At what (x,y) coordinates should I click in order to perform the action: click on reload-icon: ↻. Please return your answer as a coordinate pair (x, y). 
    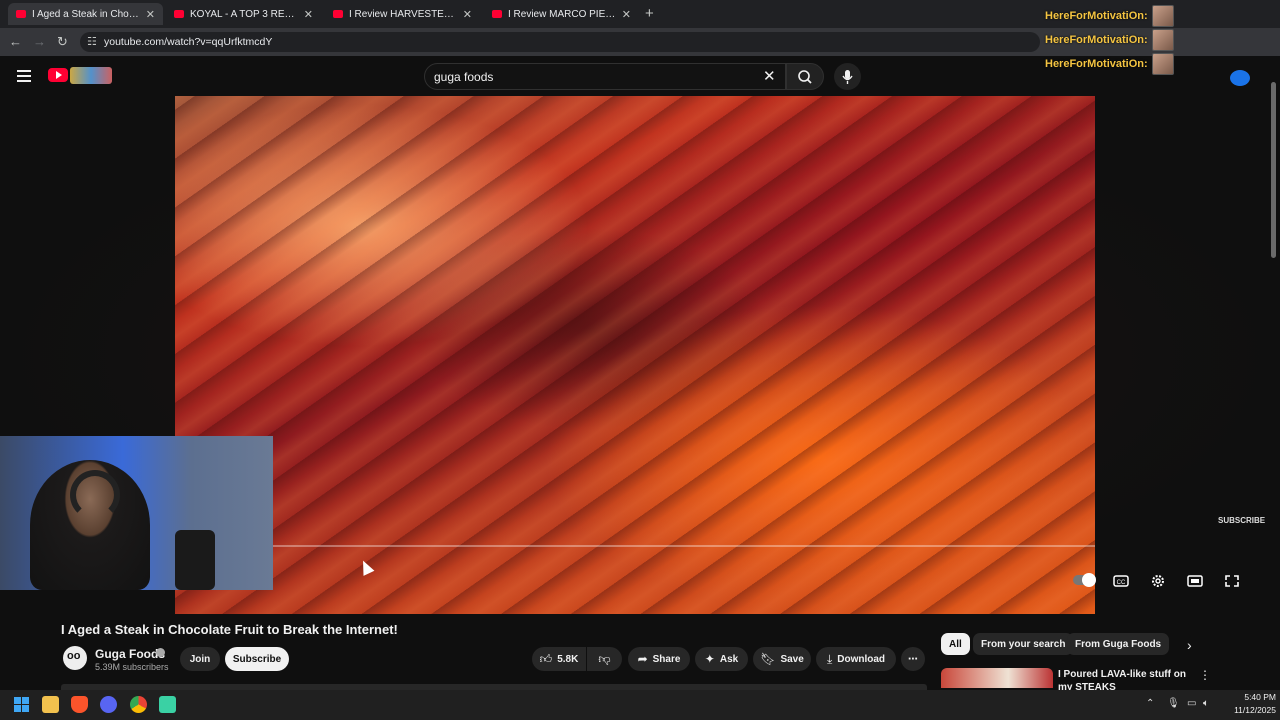
    Looking at the image, I should click on (62, 42).